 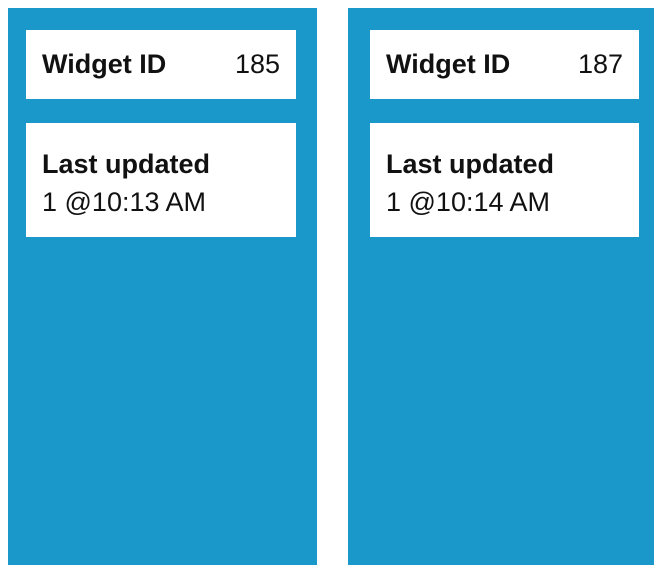 I want to click on last-updated-value: 1 @10:14 AM, so click(x=468, y=202).